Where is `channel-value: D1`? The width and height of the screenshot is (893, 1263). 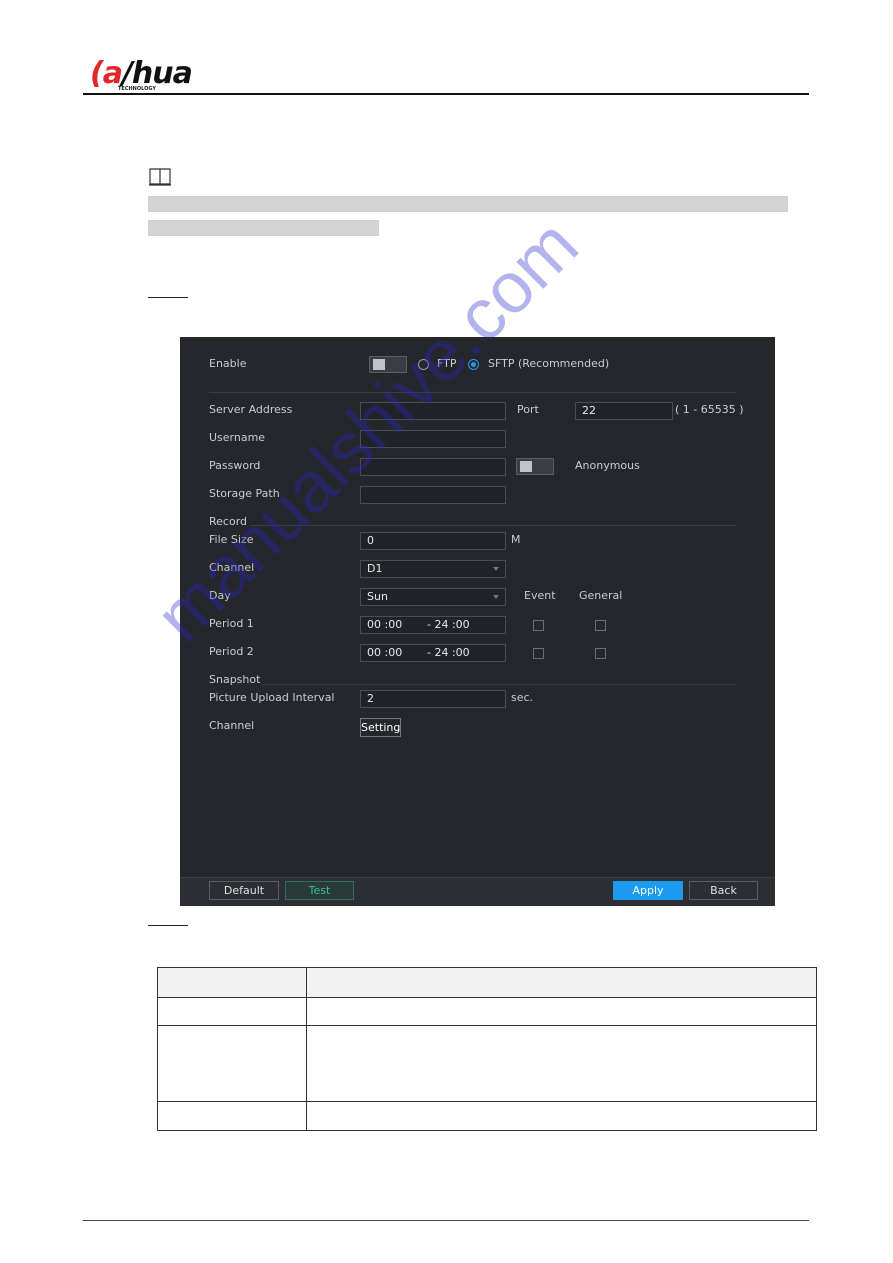 channel-value: D1 is located at coordinates (375, 568).